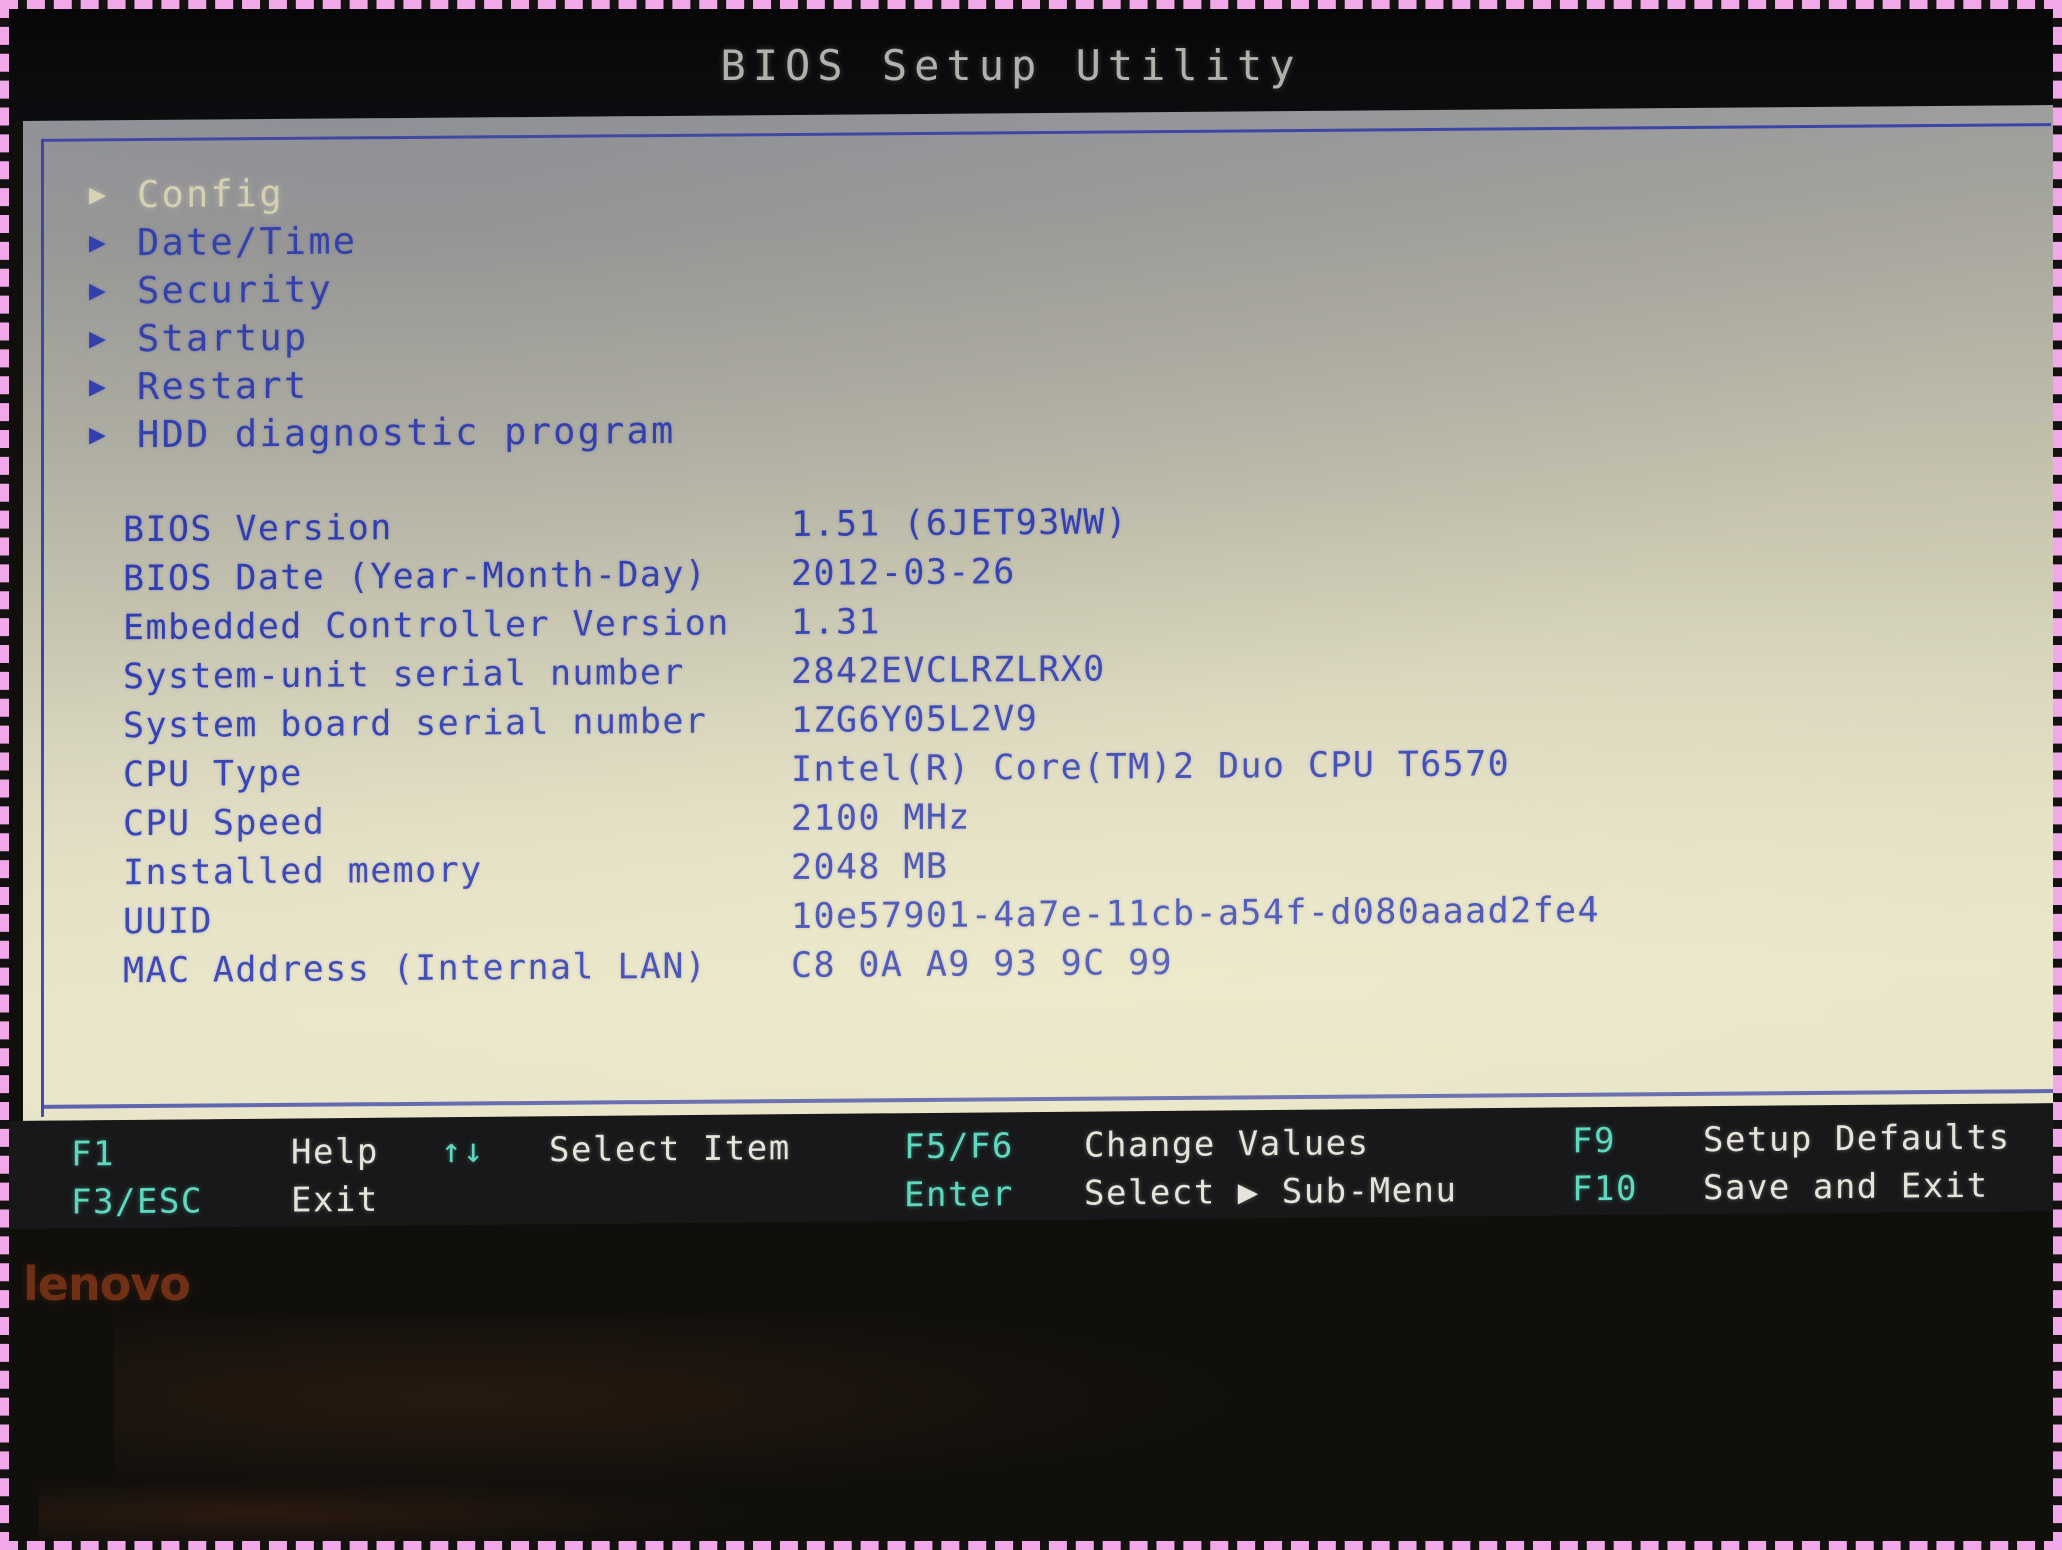  Describe the element at coordinates (213, 774) in the screenshot. I see `info-label: CPU Type` at that location.